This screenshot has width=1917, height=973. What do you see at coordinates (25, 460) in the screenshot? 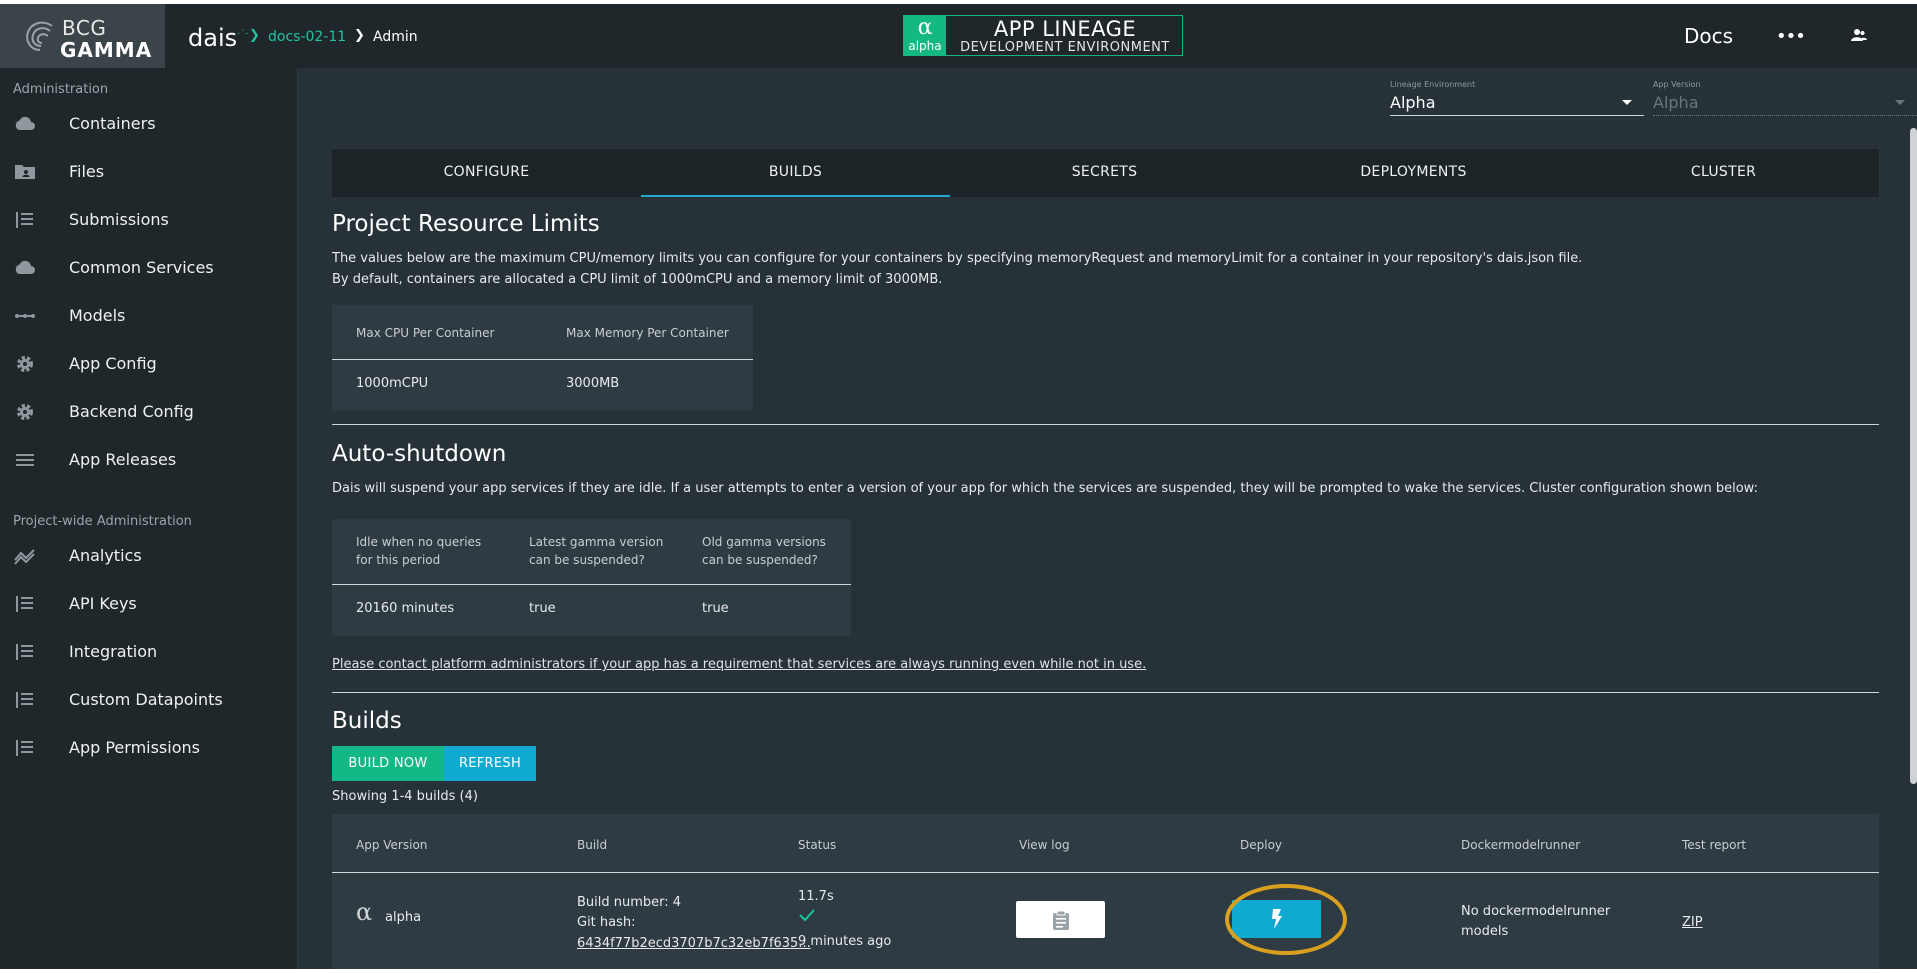
I see `menu-icon` at bounding box center [25, 460].